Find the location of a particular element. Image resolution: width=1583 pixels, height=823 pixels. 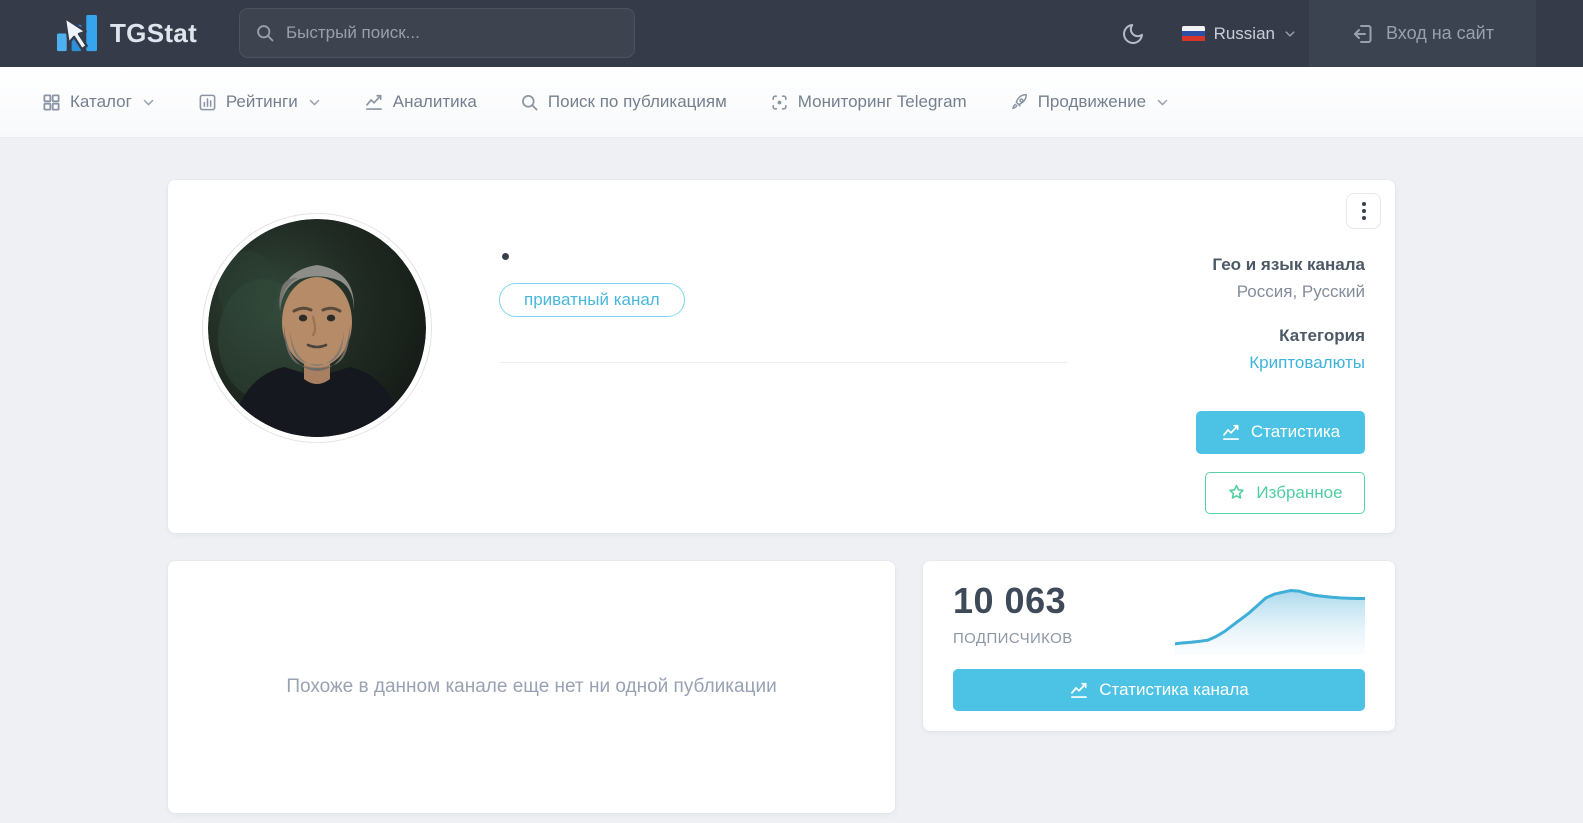

statistics-button: Статистика is located at coordinates (1280, 432).